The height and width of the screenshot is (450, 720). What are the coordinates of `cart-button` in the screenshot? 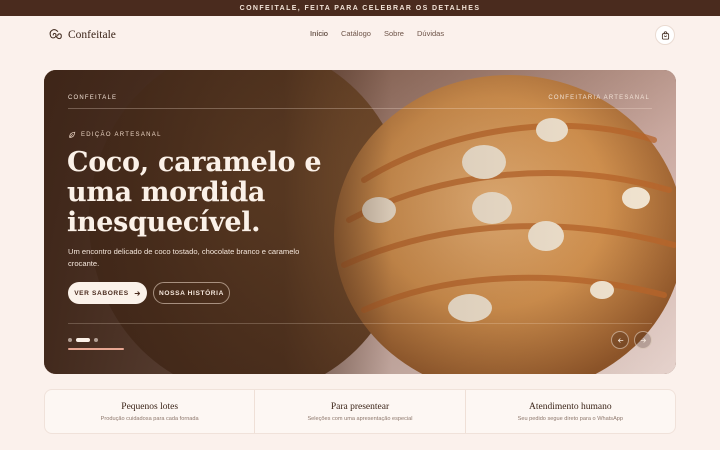 It's located at (665, 35).